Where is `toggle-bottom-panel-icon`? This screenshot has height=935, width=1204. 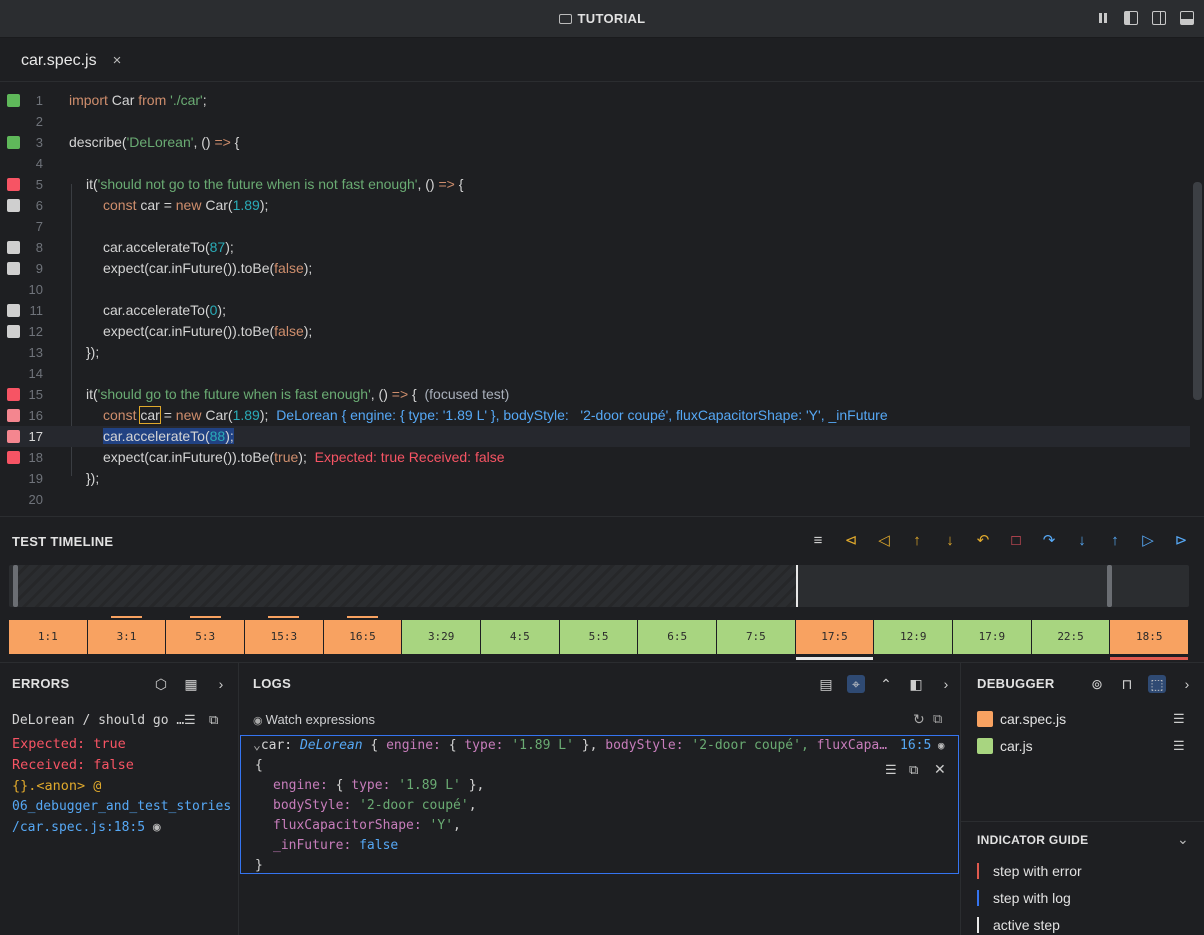
toggle-bottom-panel-icon is located at coordinates (1187, 18).